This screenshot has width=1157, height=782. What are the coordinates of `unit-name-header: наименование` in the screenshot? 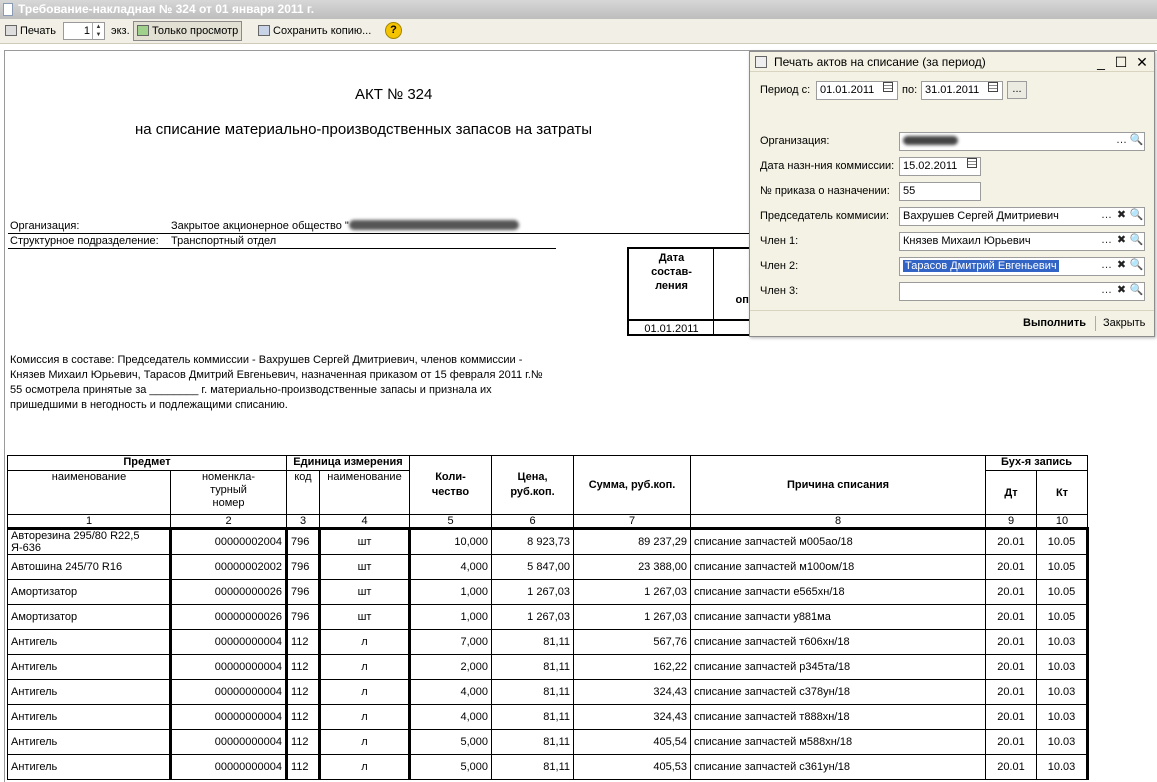 It's located at (364, 492).